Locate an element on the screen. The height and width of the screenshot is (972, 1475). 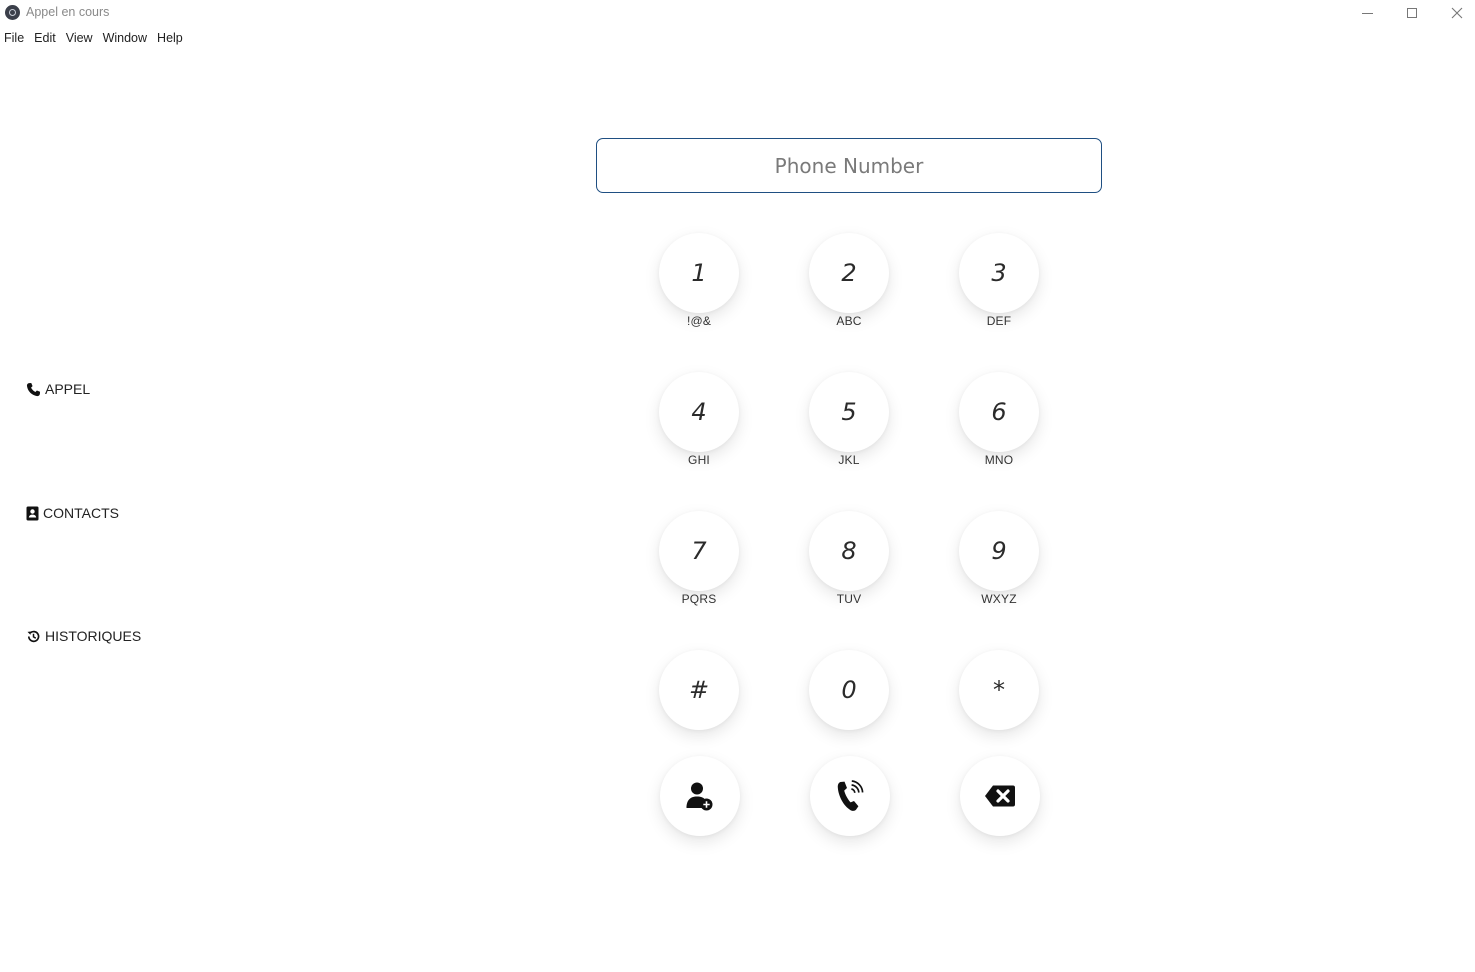
key-2: 2 is located at coordinates (849, 273).